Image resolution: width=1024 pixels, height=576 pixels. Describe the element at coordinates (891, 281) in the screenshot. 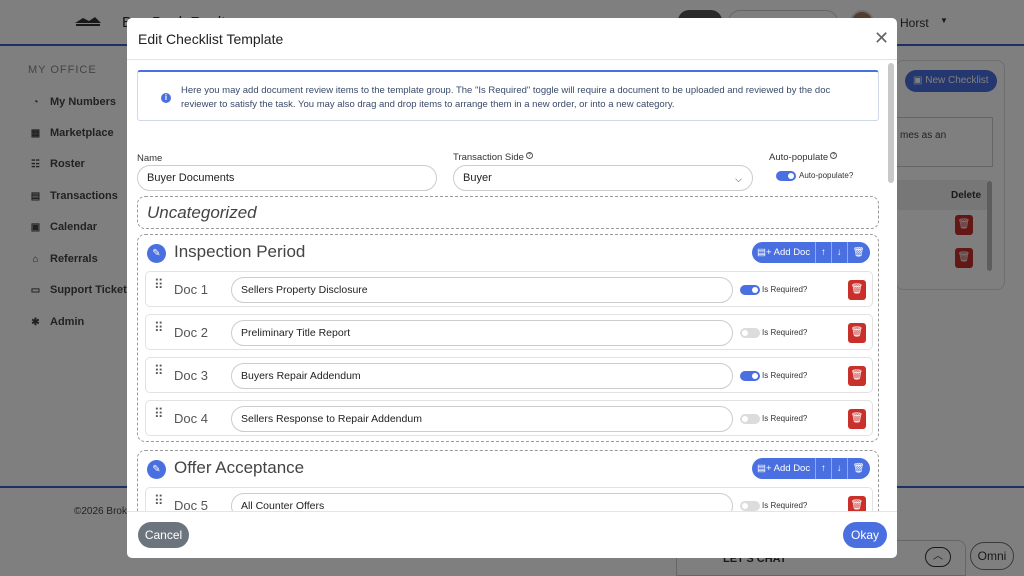

I see `modal-scrollbar` at that location.